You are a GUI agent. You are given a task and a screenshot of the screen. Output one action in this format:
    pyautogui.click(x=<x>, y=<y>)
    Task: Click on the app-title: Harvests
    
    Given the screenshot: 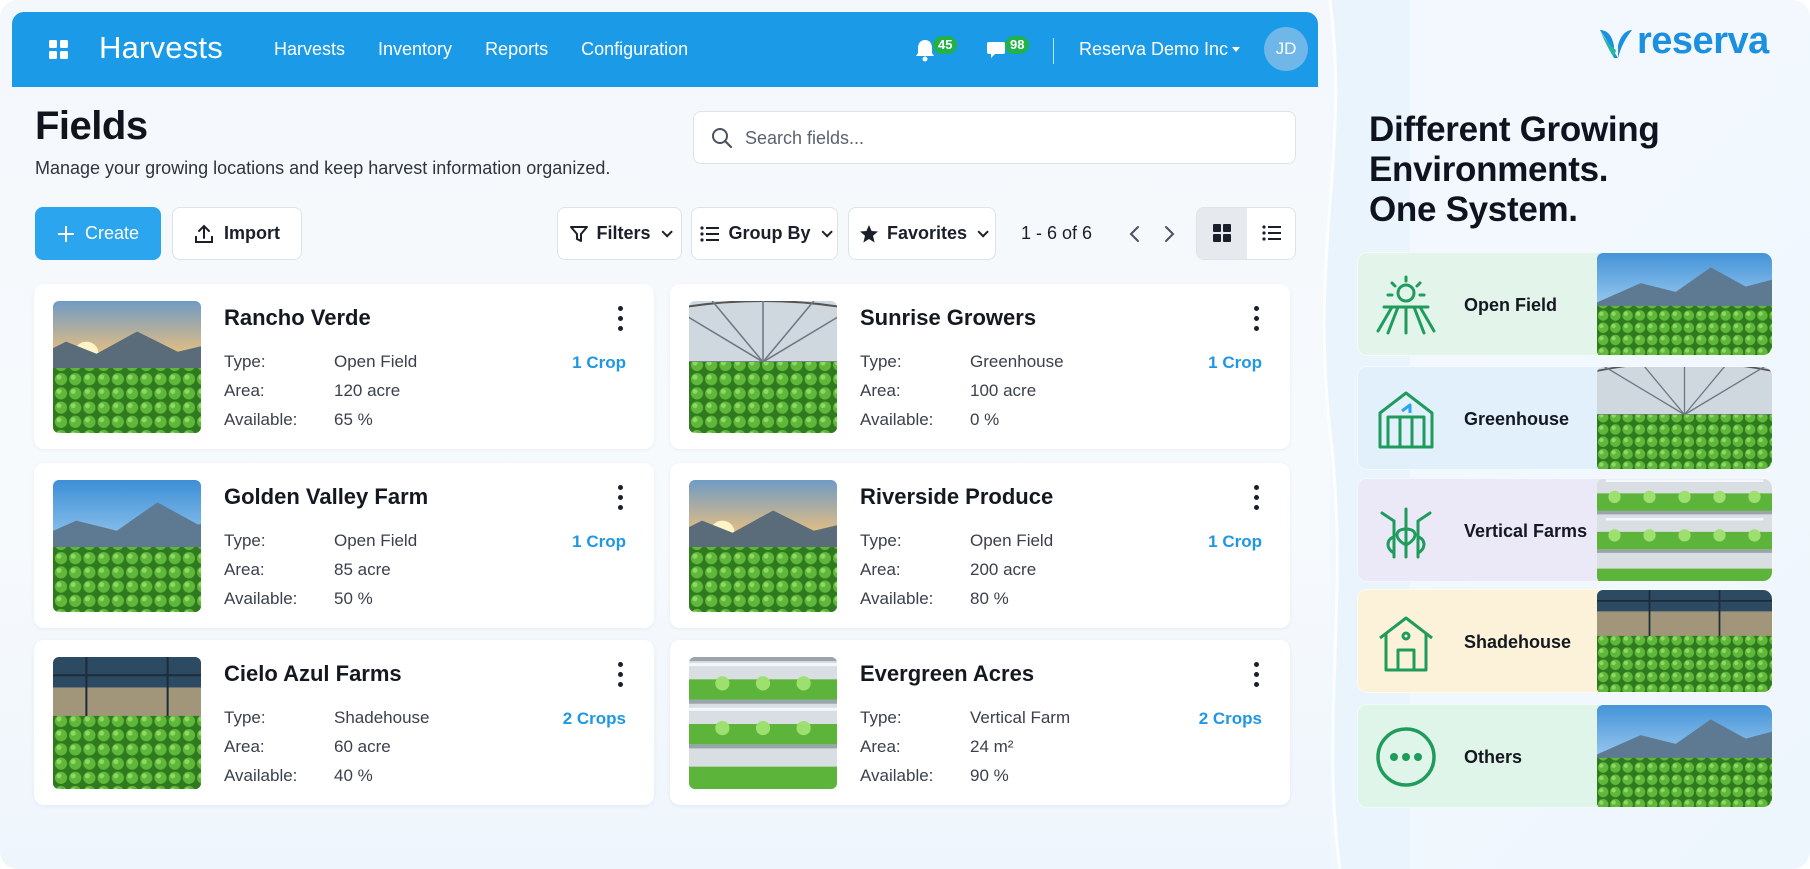 What is the action you would take?
    pyautogui.click(x=161, y=47)
    